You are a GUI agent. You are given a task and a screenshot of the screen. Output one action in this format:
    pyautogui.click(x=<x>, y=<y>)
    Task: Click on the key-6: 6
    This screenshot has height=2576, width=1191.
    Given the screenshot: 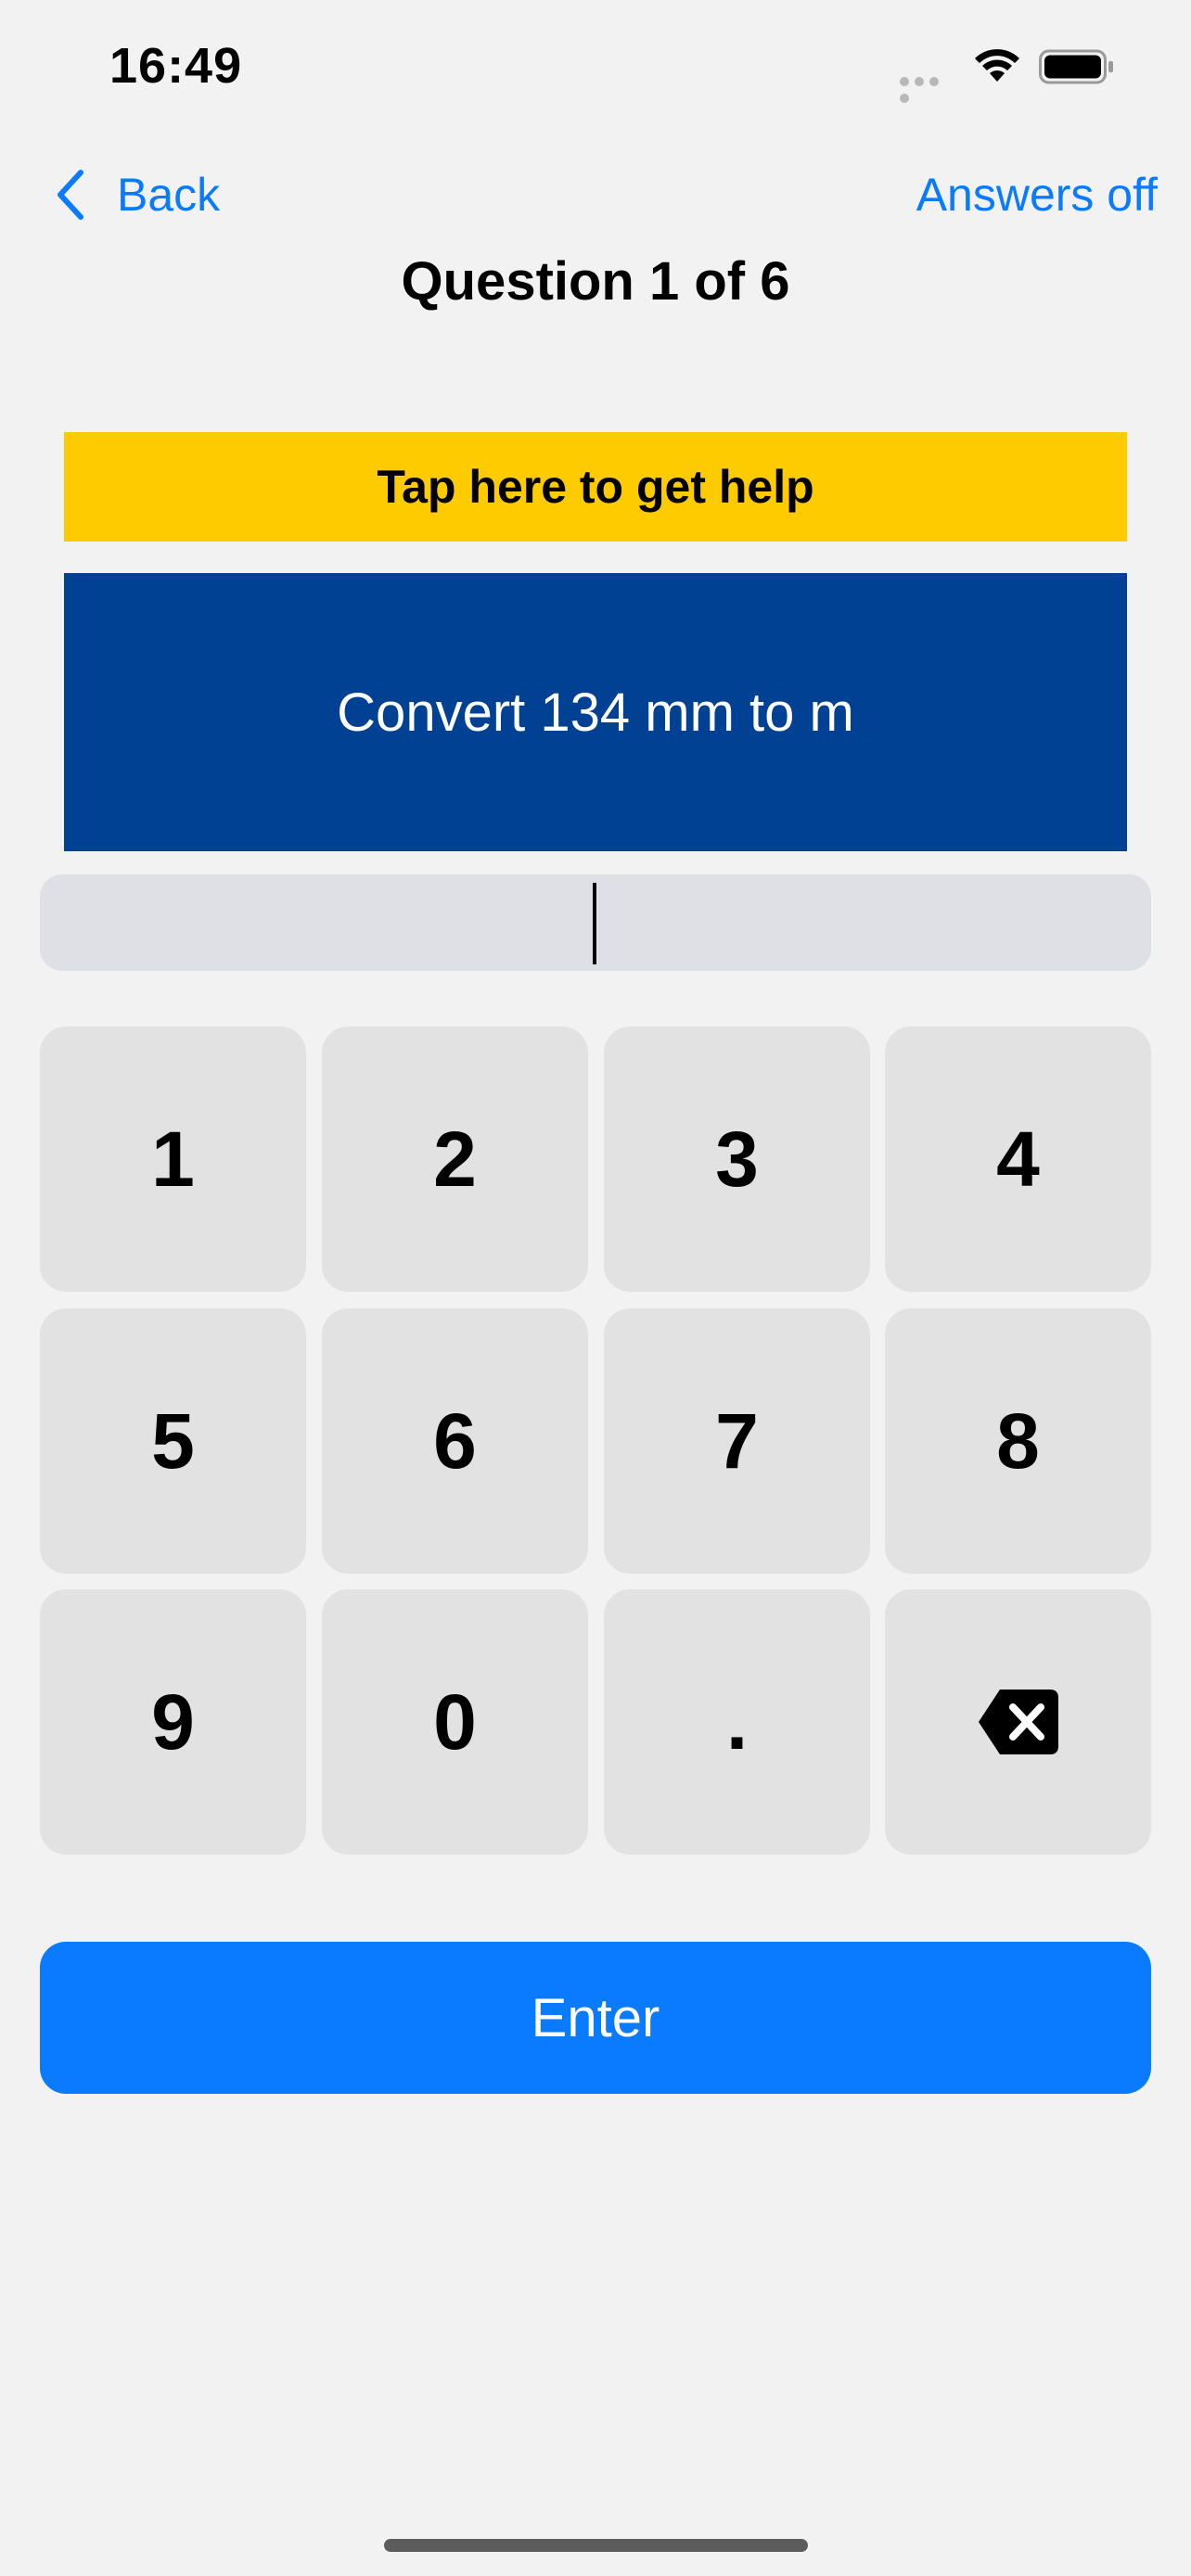 What is the action you would take?
    pyautogui.click(x=455, y=1441)
    